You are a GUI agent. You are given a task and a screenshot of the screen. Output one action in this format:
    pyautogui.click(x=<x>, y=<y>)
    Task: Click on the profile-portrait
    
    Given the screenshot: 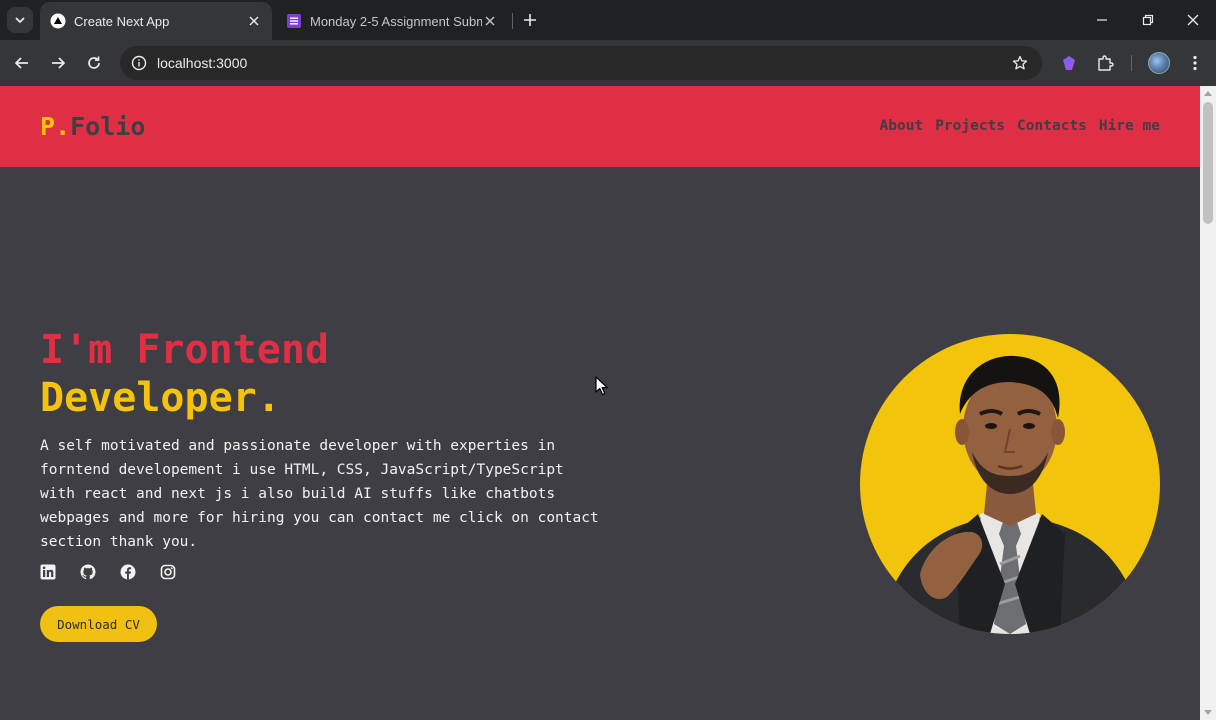 What is the action you would take?
    pyautogui.click(x=1010, y=484)
    